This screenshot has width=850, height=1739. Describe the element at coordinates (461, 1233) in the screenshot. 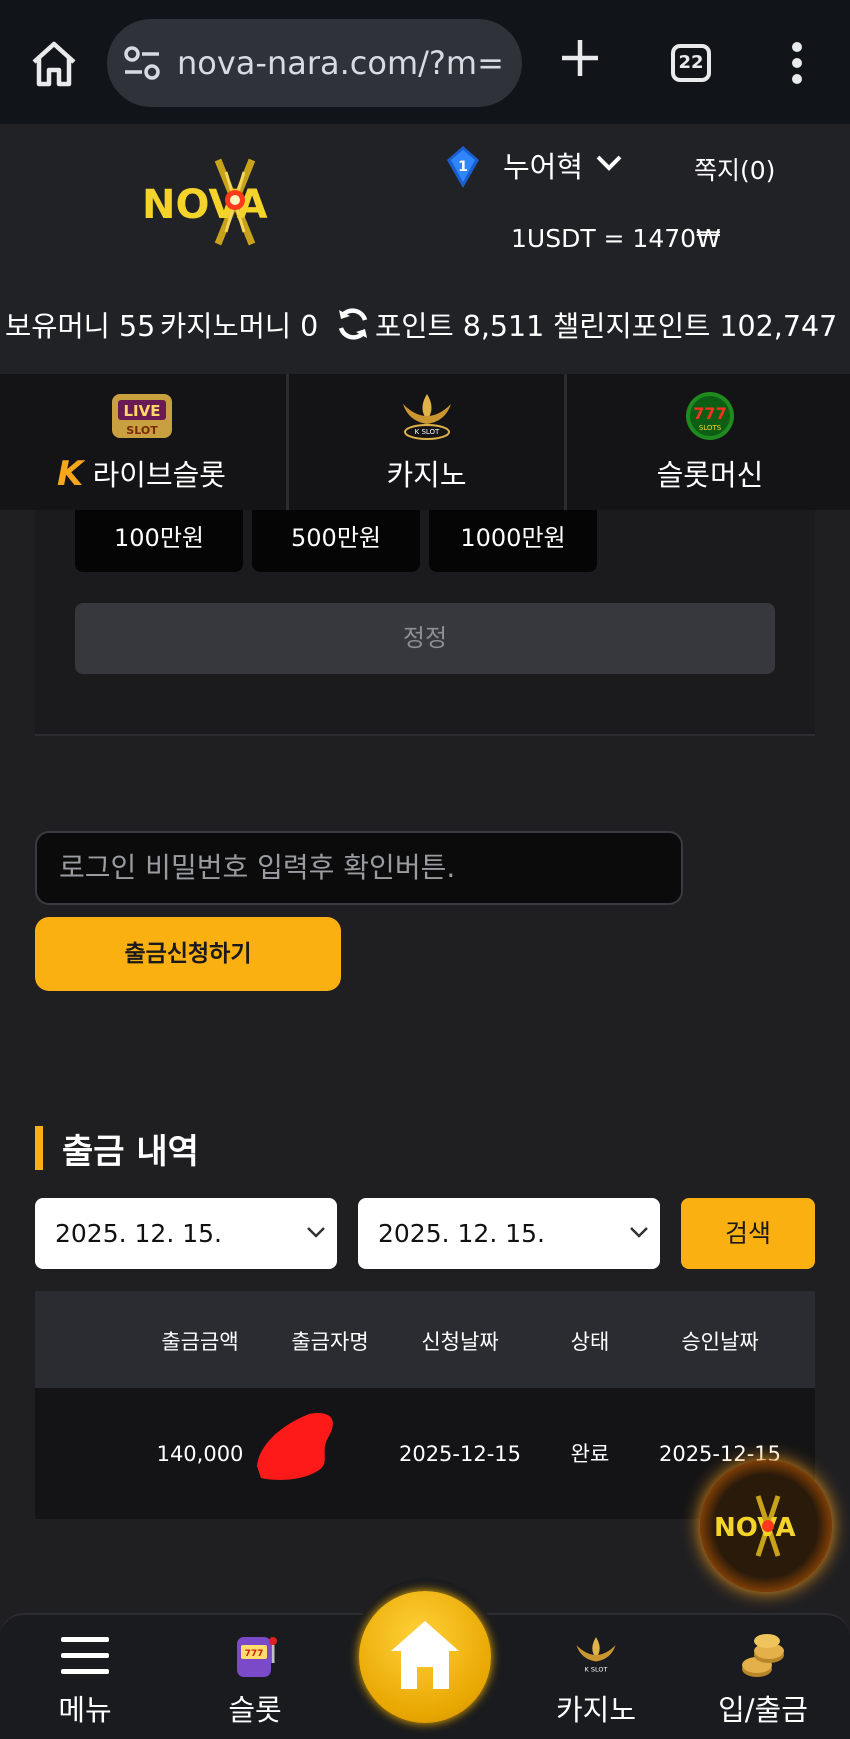

I see `end-date-value: 2025. 12. 15.` at that location.